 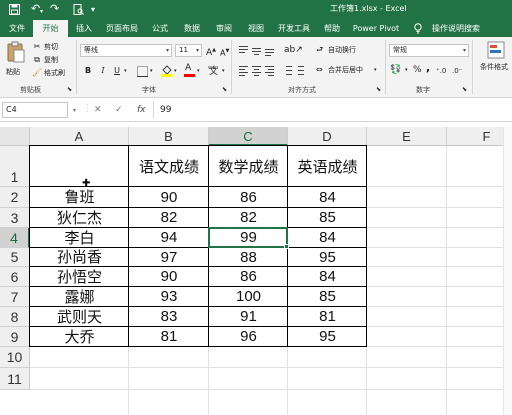 What do you see at coordinates (103, 71) in the screenshot?
I see `italic-button: I` at bounding box center [103, 71].